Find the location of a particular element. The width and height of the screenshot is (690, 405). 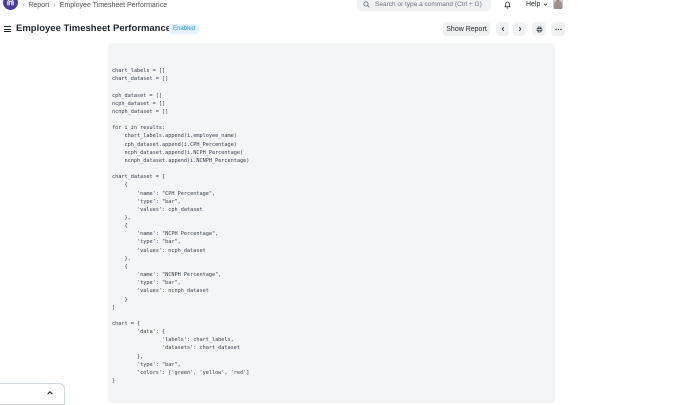

ellipsis-icon is located at coordinates (558, 29).